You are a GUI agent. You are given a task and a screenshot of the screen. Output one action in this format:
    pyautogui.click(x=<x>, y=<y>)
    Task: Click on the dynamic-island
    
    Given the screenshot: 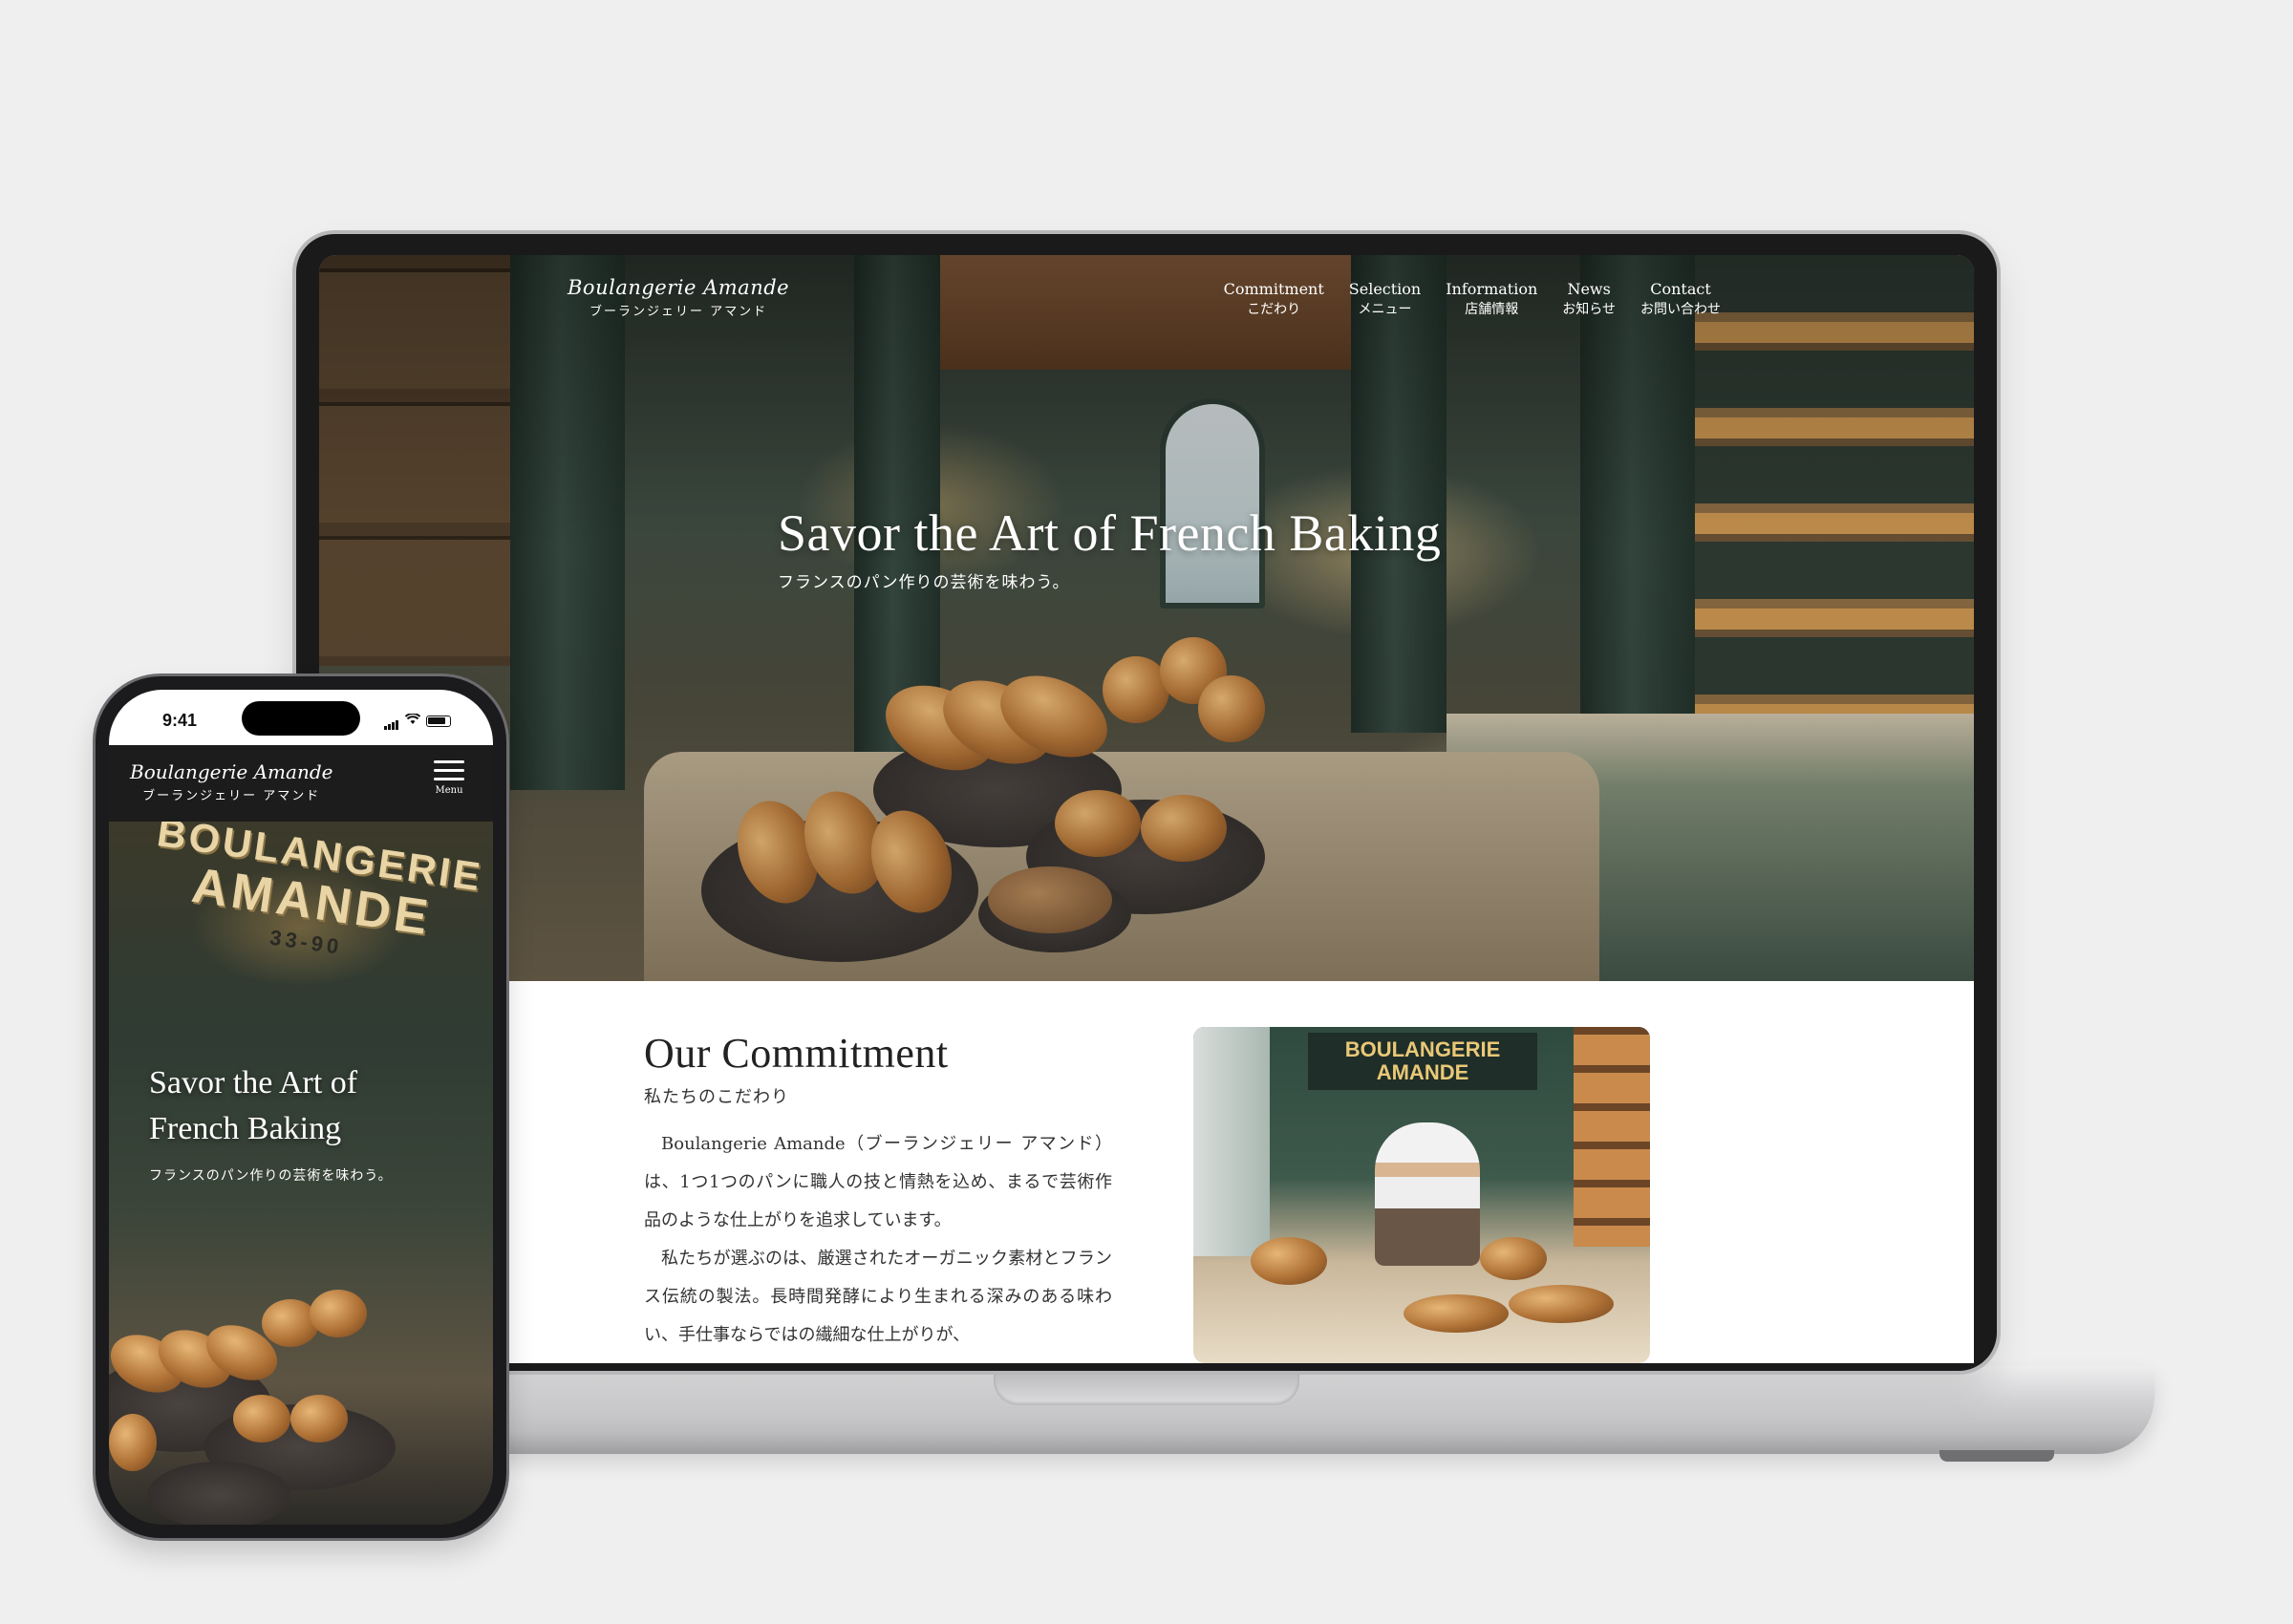 What is the action you would take?
    pyautogui.click(x=301, y=718)
    